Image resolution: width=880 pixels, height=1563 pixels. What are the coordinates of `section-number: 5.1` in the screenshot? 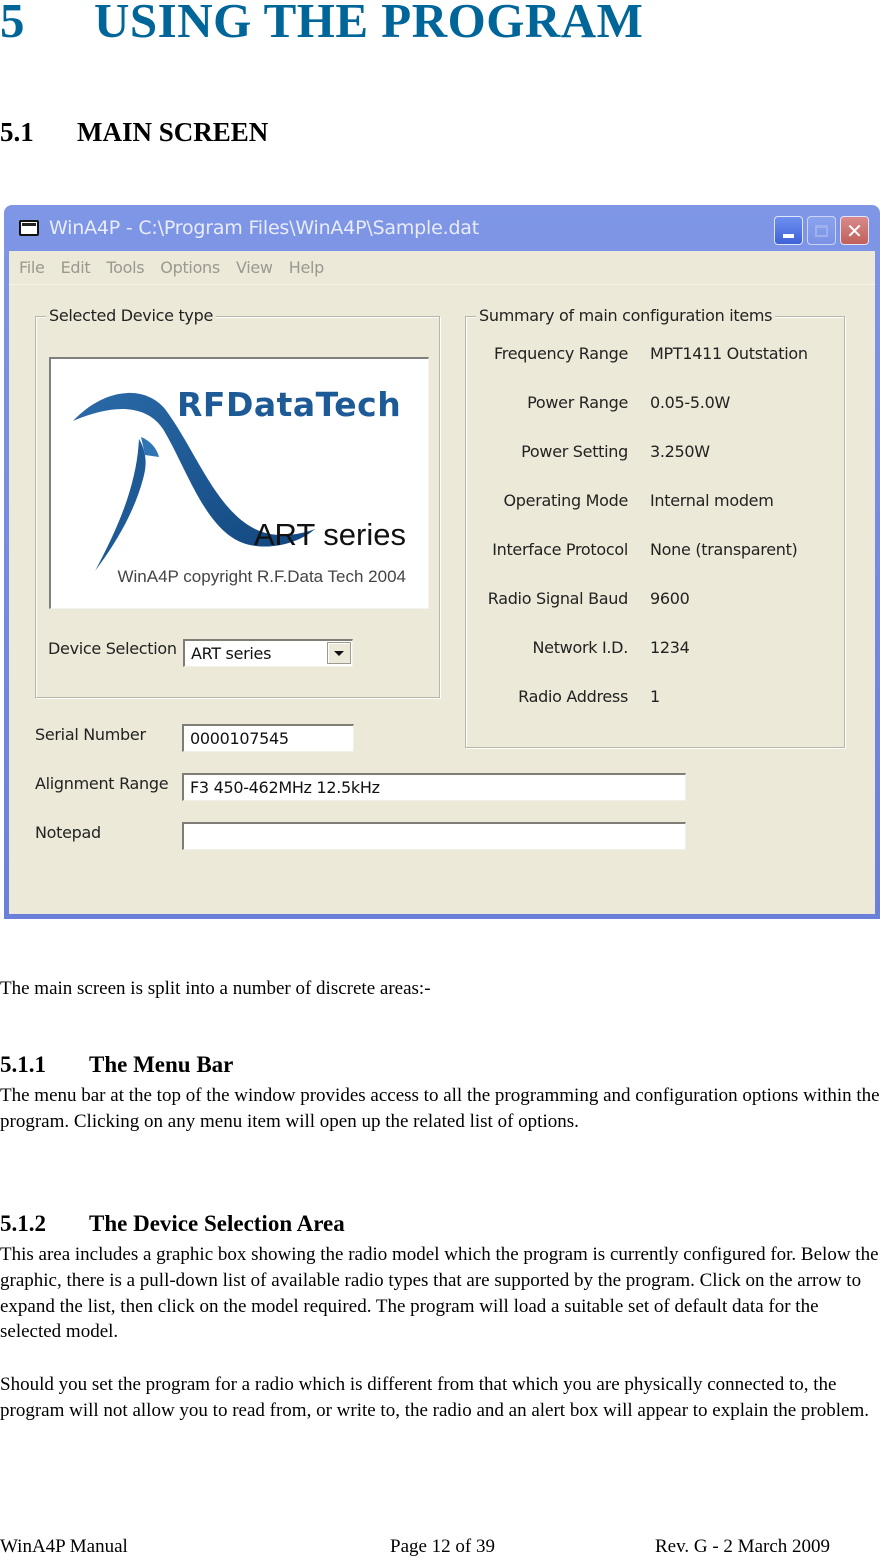 It's located at (17, 132).